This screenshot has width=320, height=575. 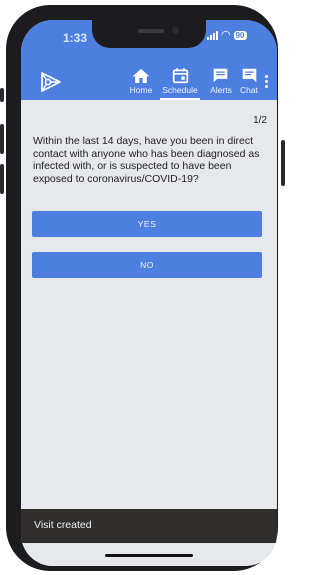 I want to click on nav-schedule: Schedule, so click(x=180, y=82).